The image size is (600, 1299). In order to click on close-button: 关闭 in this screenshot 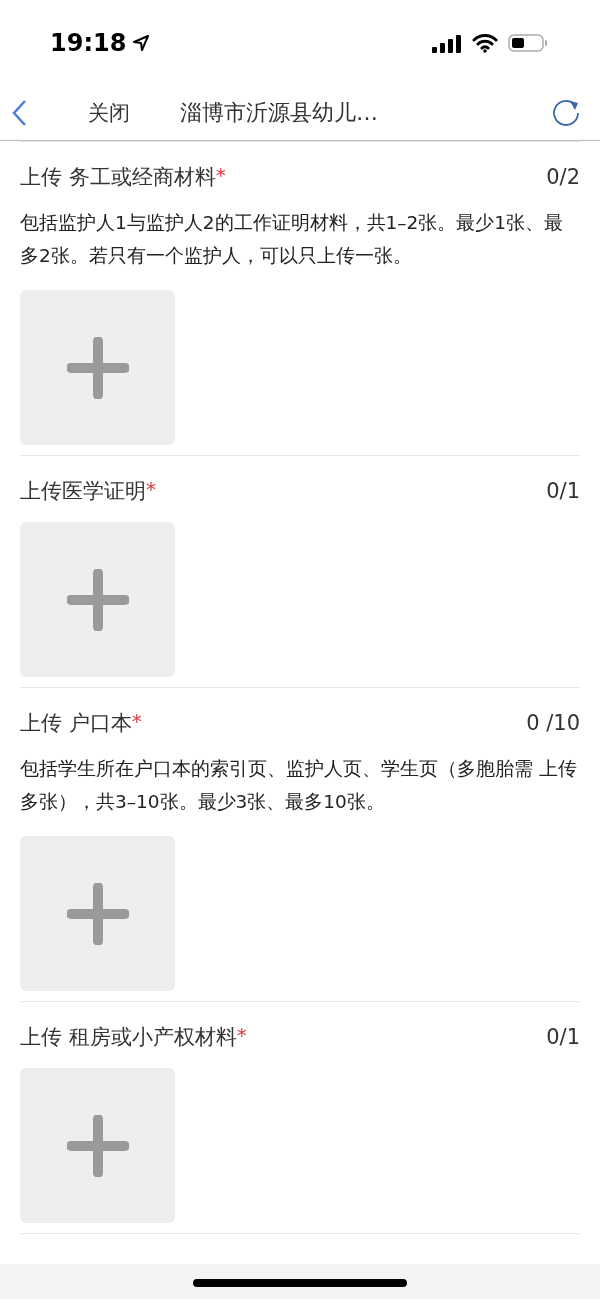, I will do `click(109, 112)`.